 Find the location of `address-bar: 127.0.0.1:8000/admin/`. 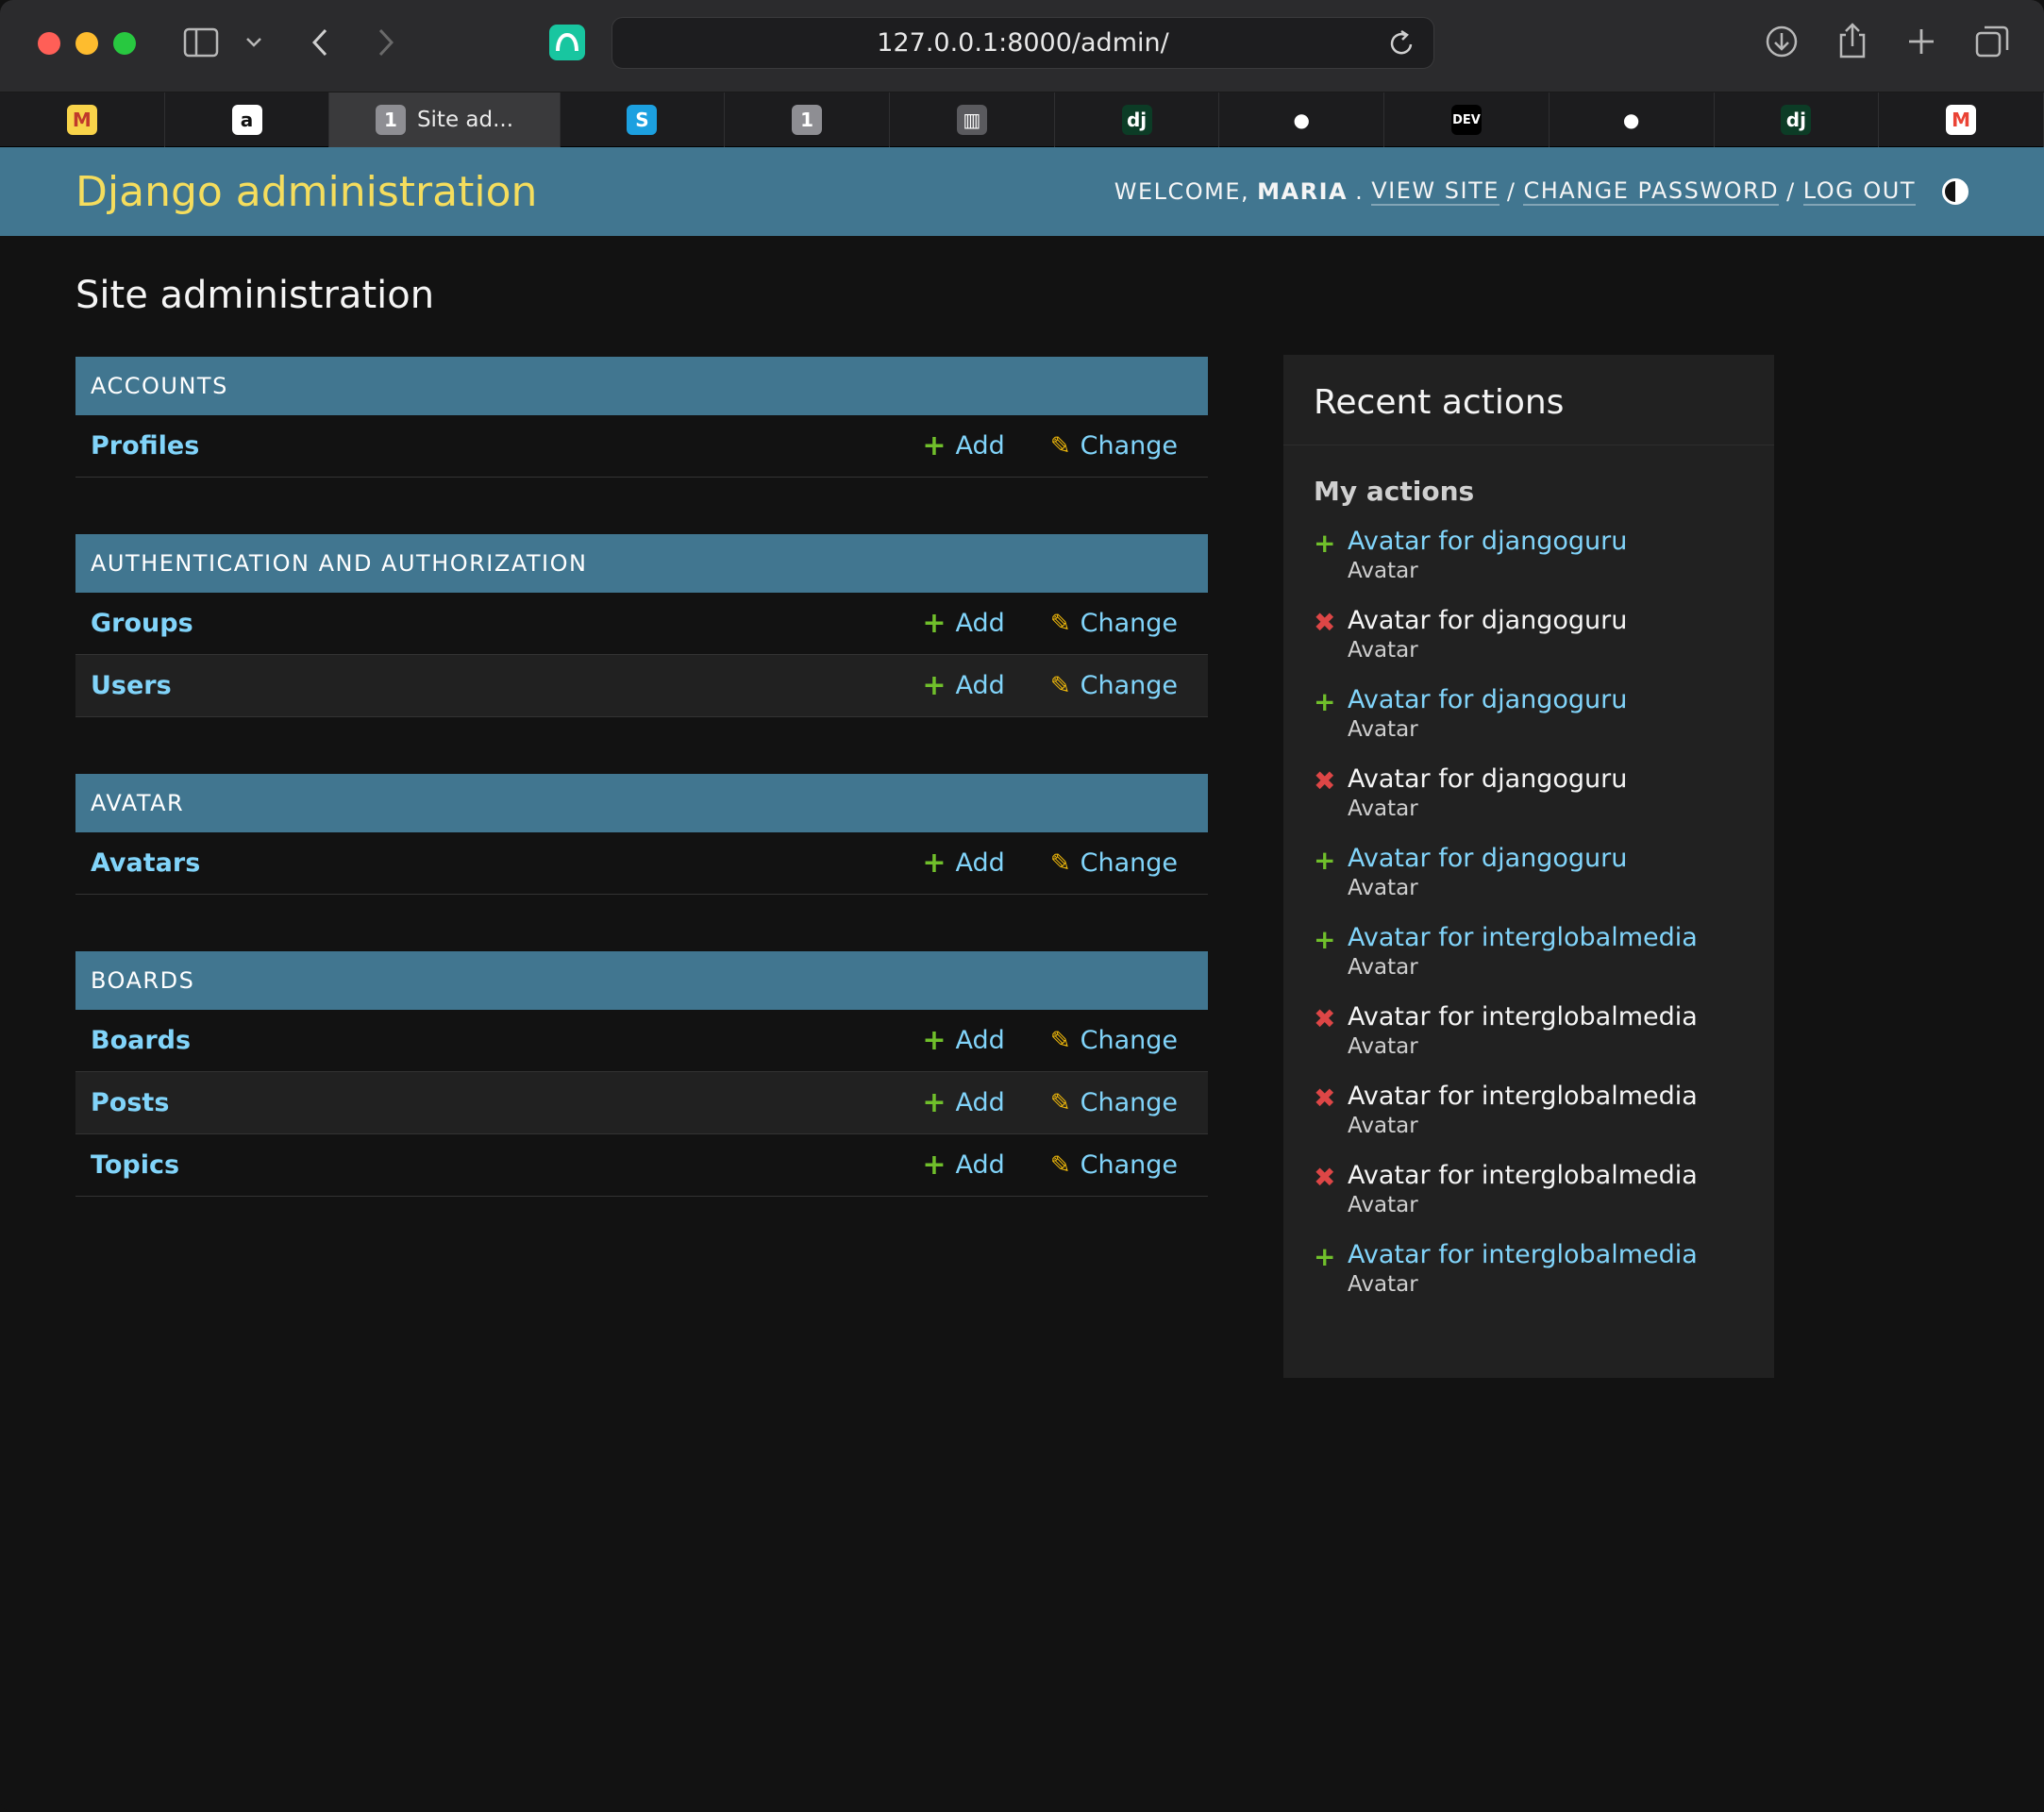

address-bar: 127.0.0.1:8000/admin/ is located at coordinates (1023, 43).